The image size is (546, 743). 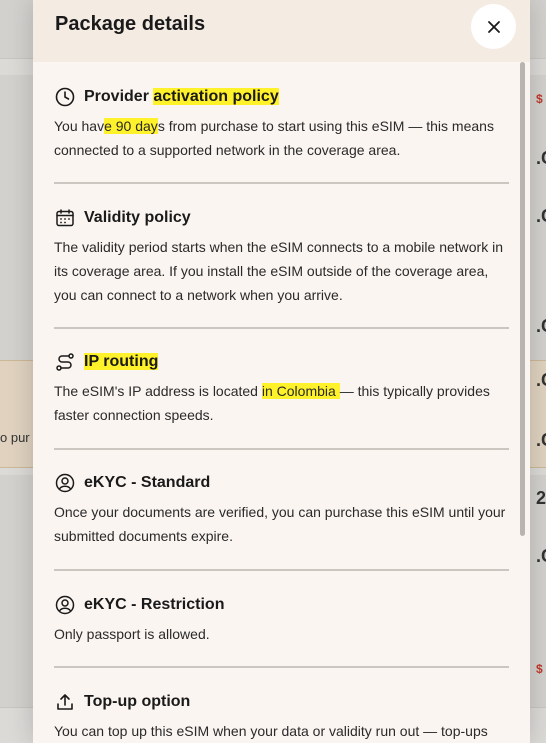 I want to click on modal-title: Package details, so click(x=130, y=24).